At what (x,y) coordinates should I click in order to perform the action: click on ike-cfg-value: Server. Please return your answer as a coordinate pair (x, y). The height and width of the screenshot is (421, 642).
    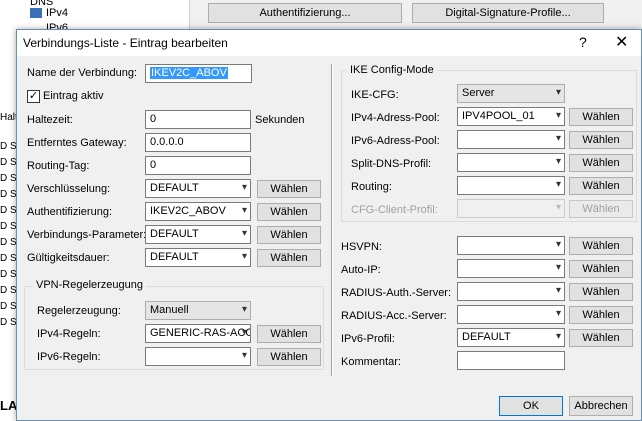
    Looking at the image, I should click on (478, 93).